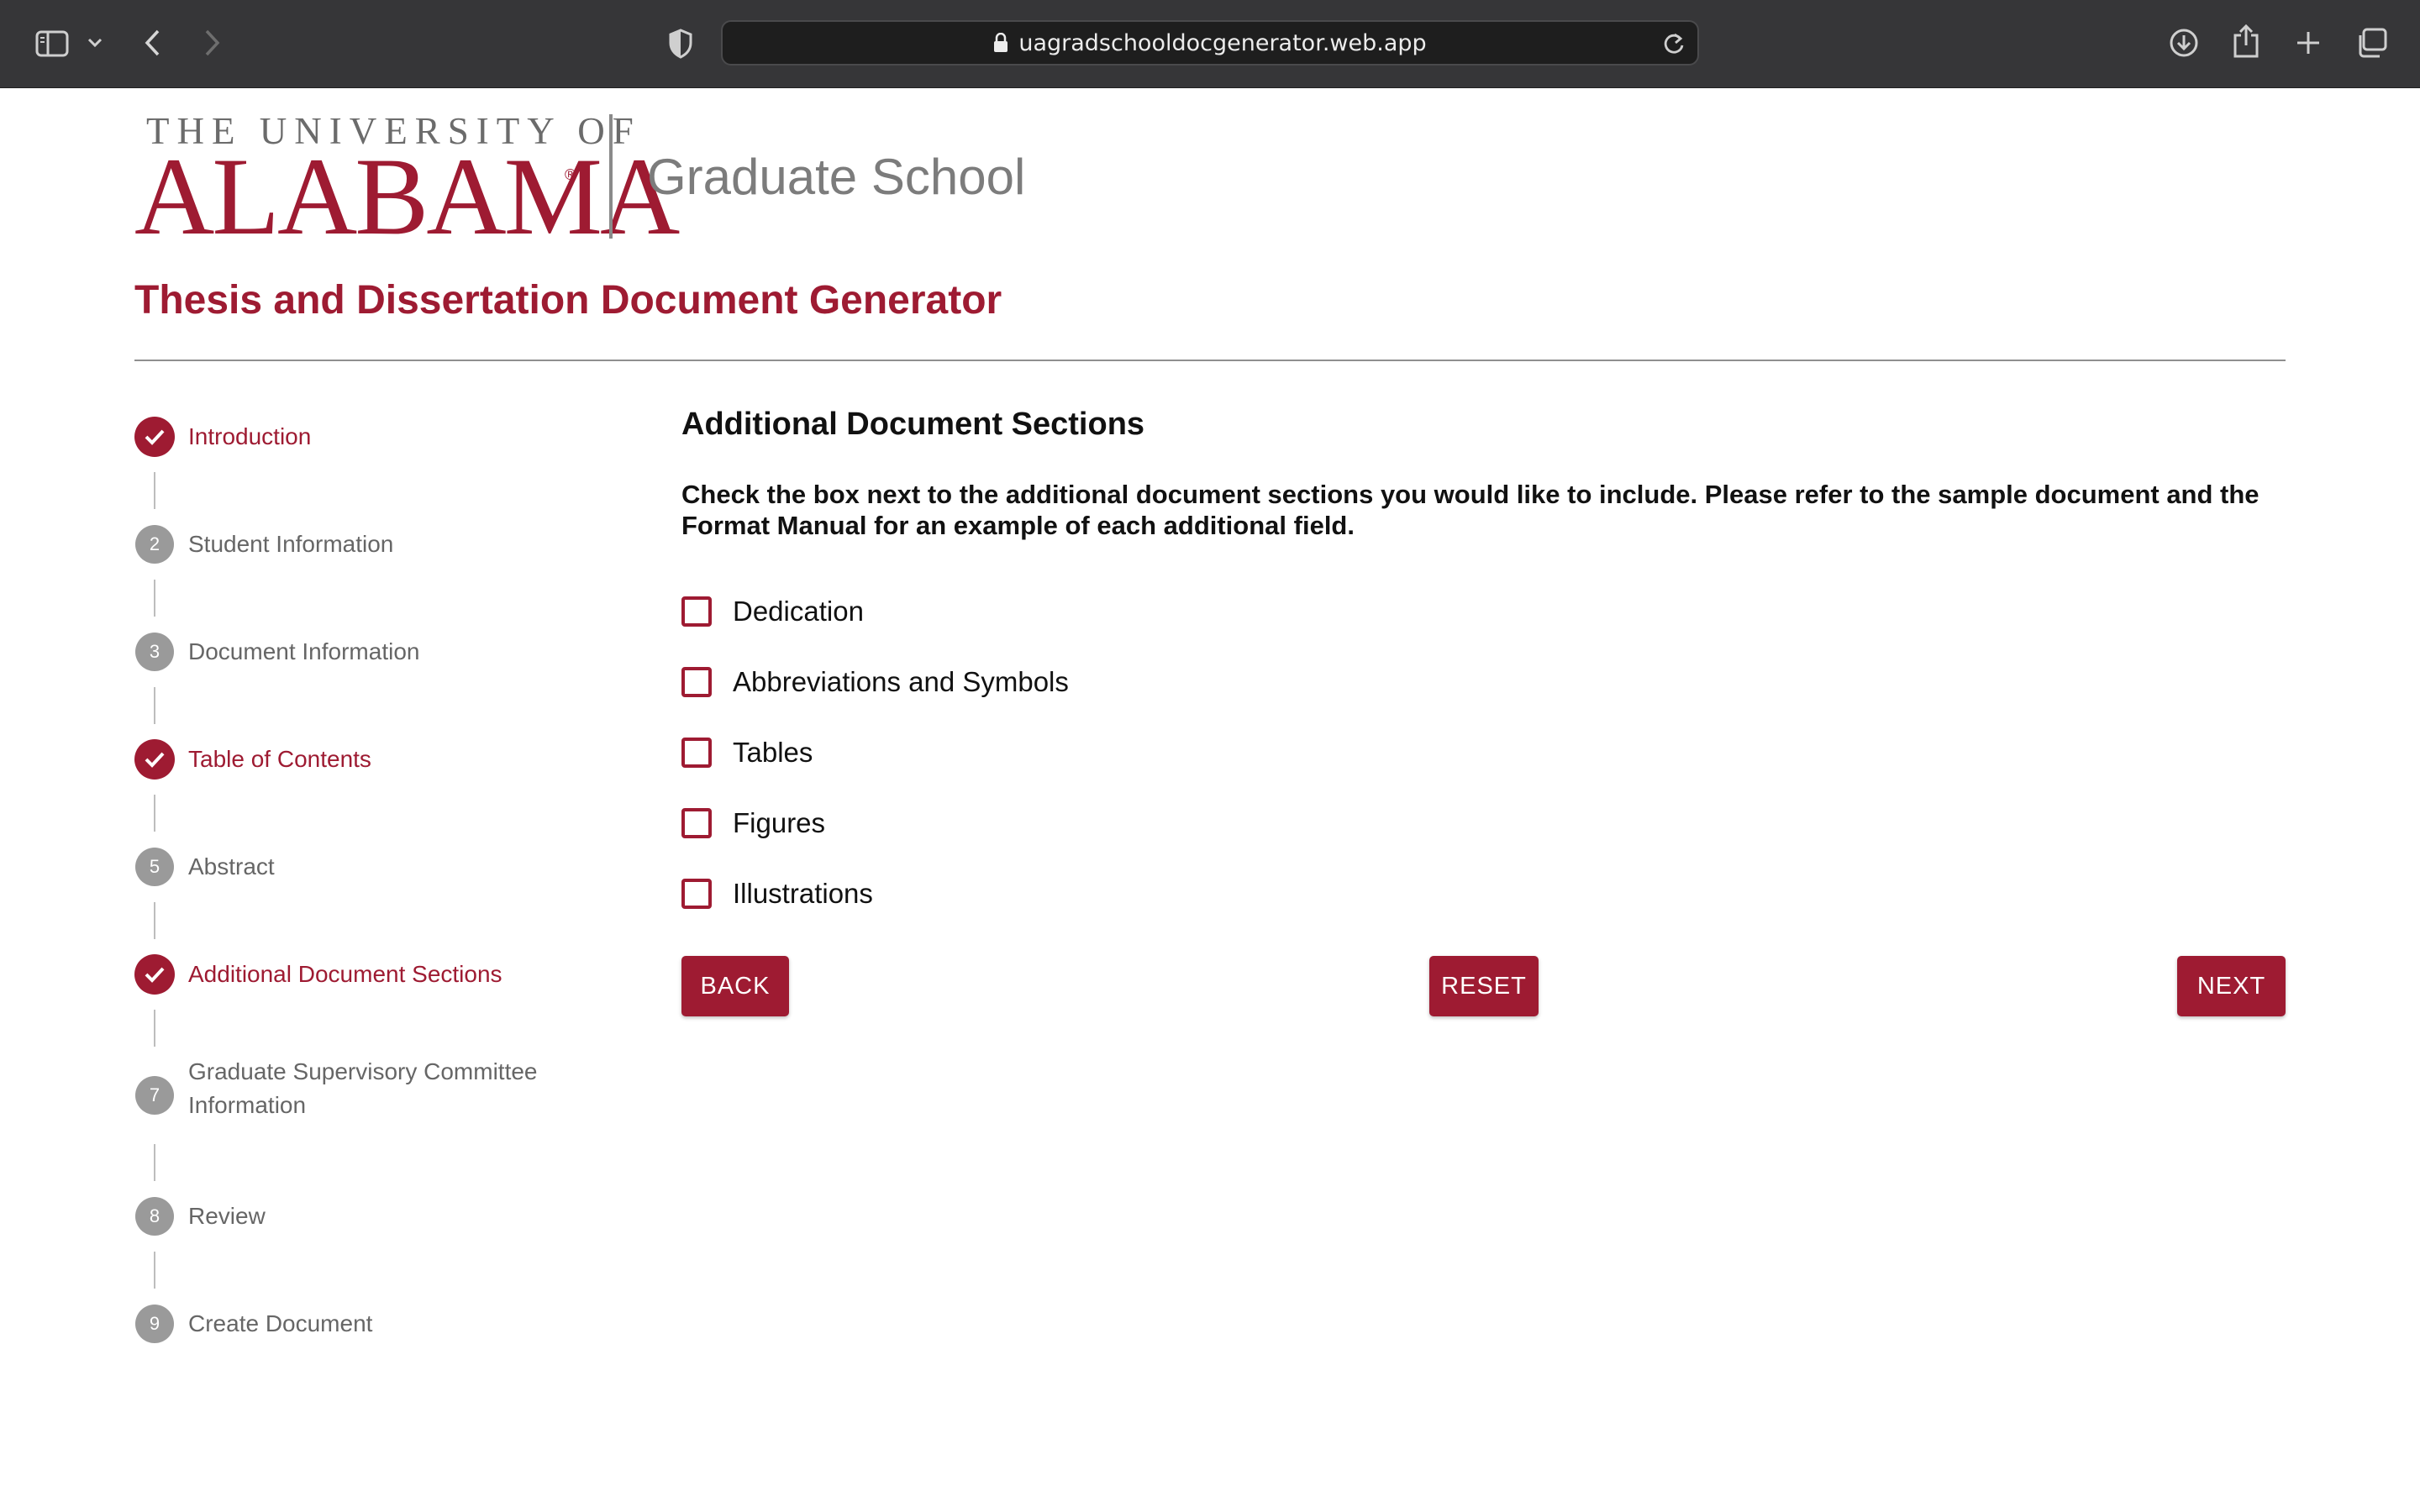  Describe the element at coordinates (291, 544) in the screenshot. I see `step-label: Student Information` at that location.